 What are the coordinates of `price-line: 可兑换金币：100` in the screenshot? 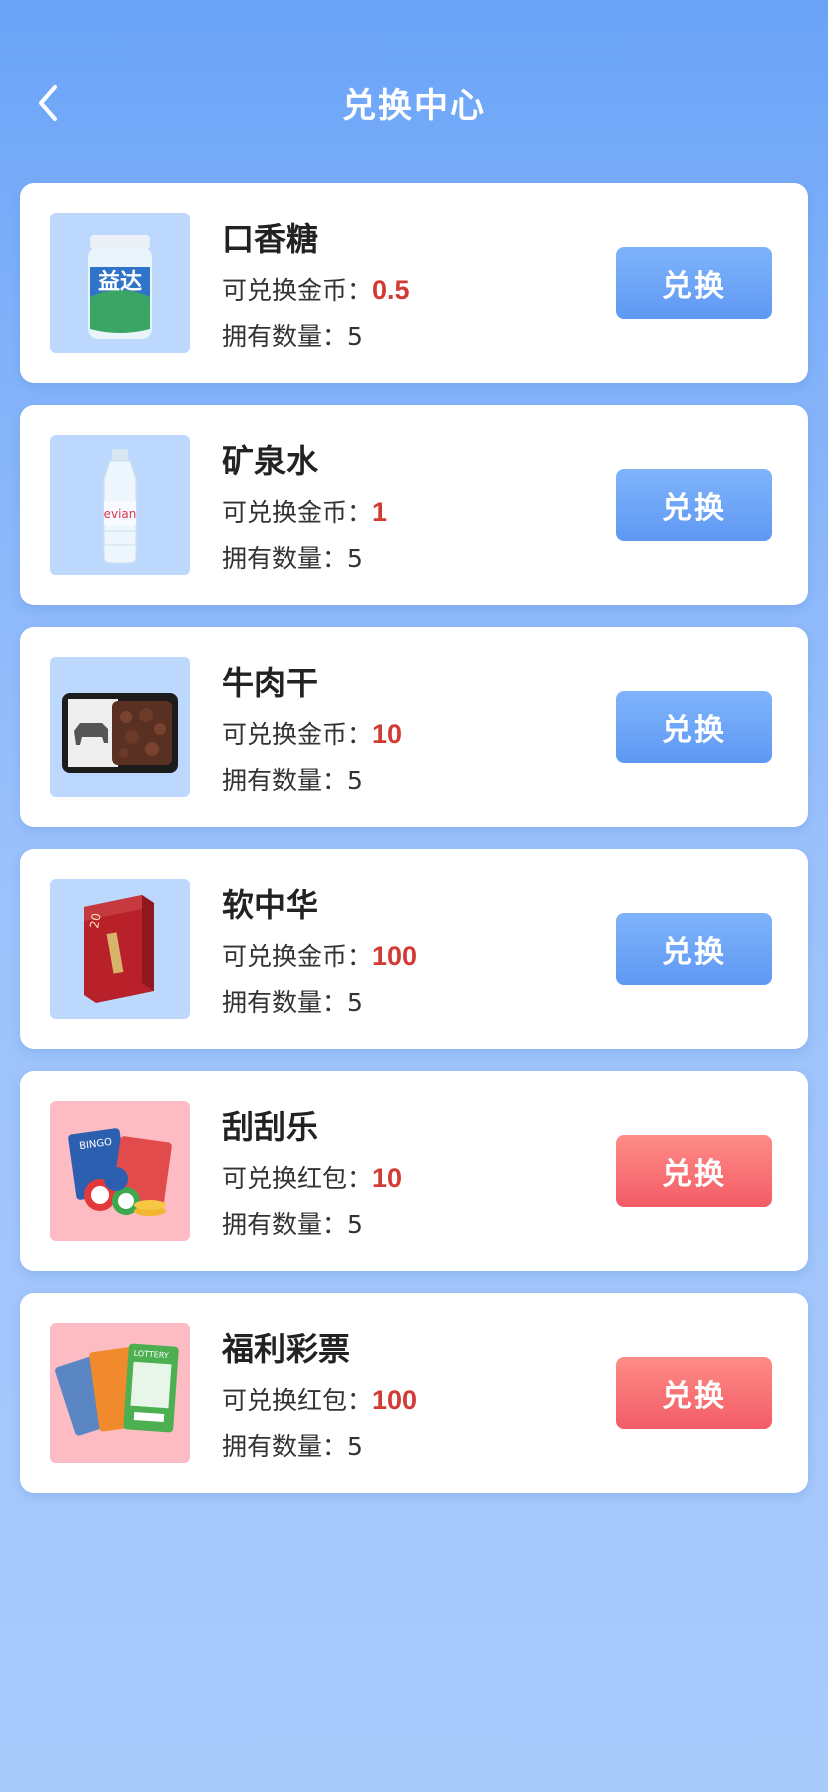 It's located at (319, 956).